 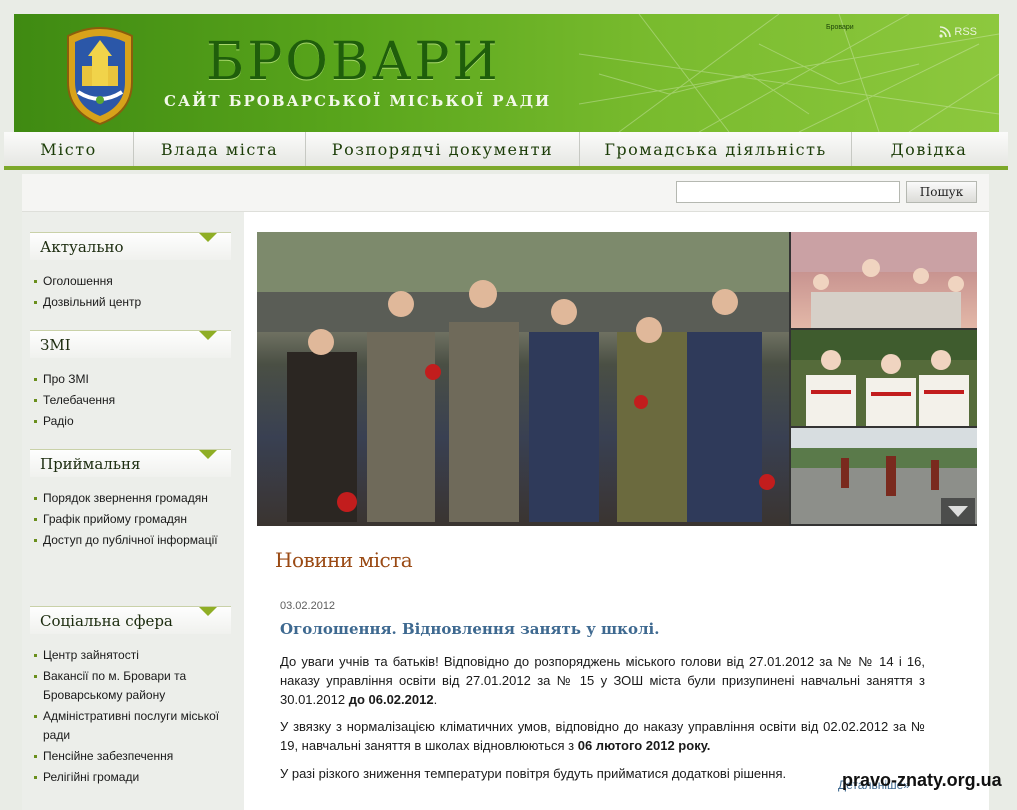 What do you see at coordinates (922, 780) in the screenshot?
I see `watermark: pravo-znaty.org.ua` at bounding box center [922, 780].